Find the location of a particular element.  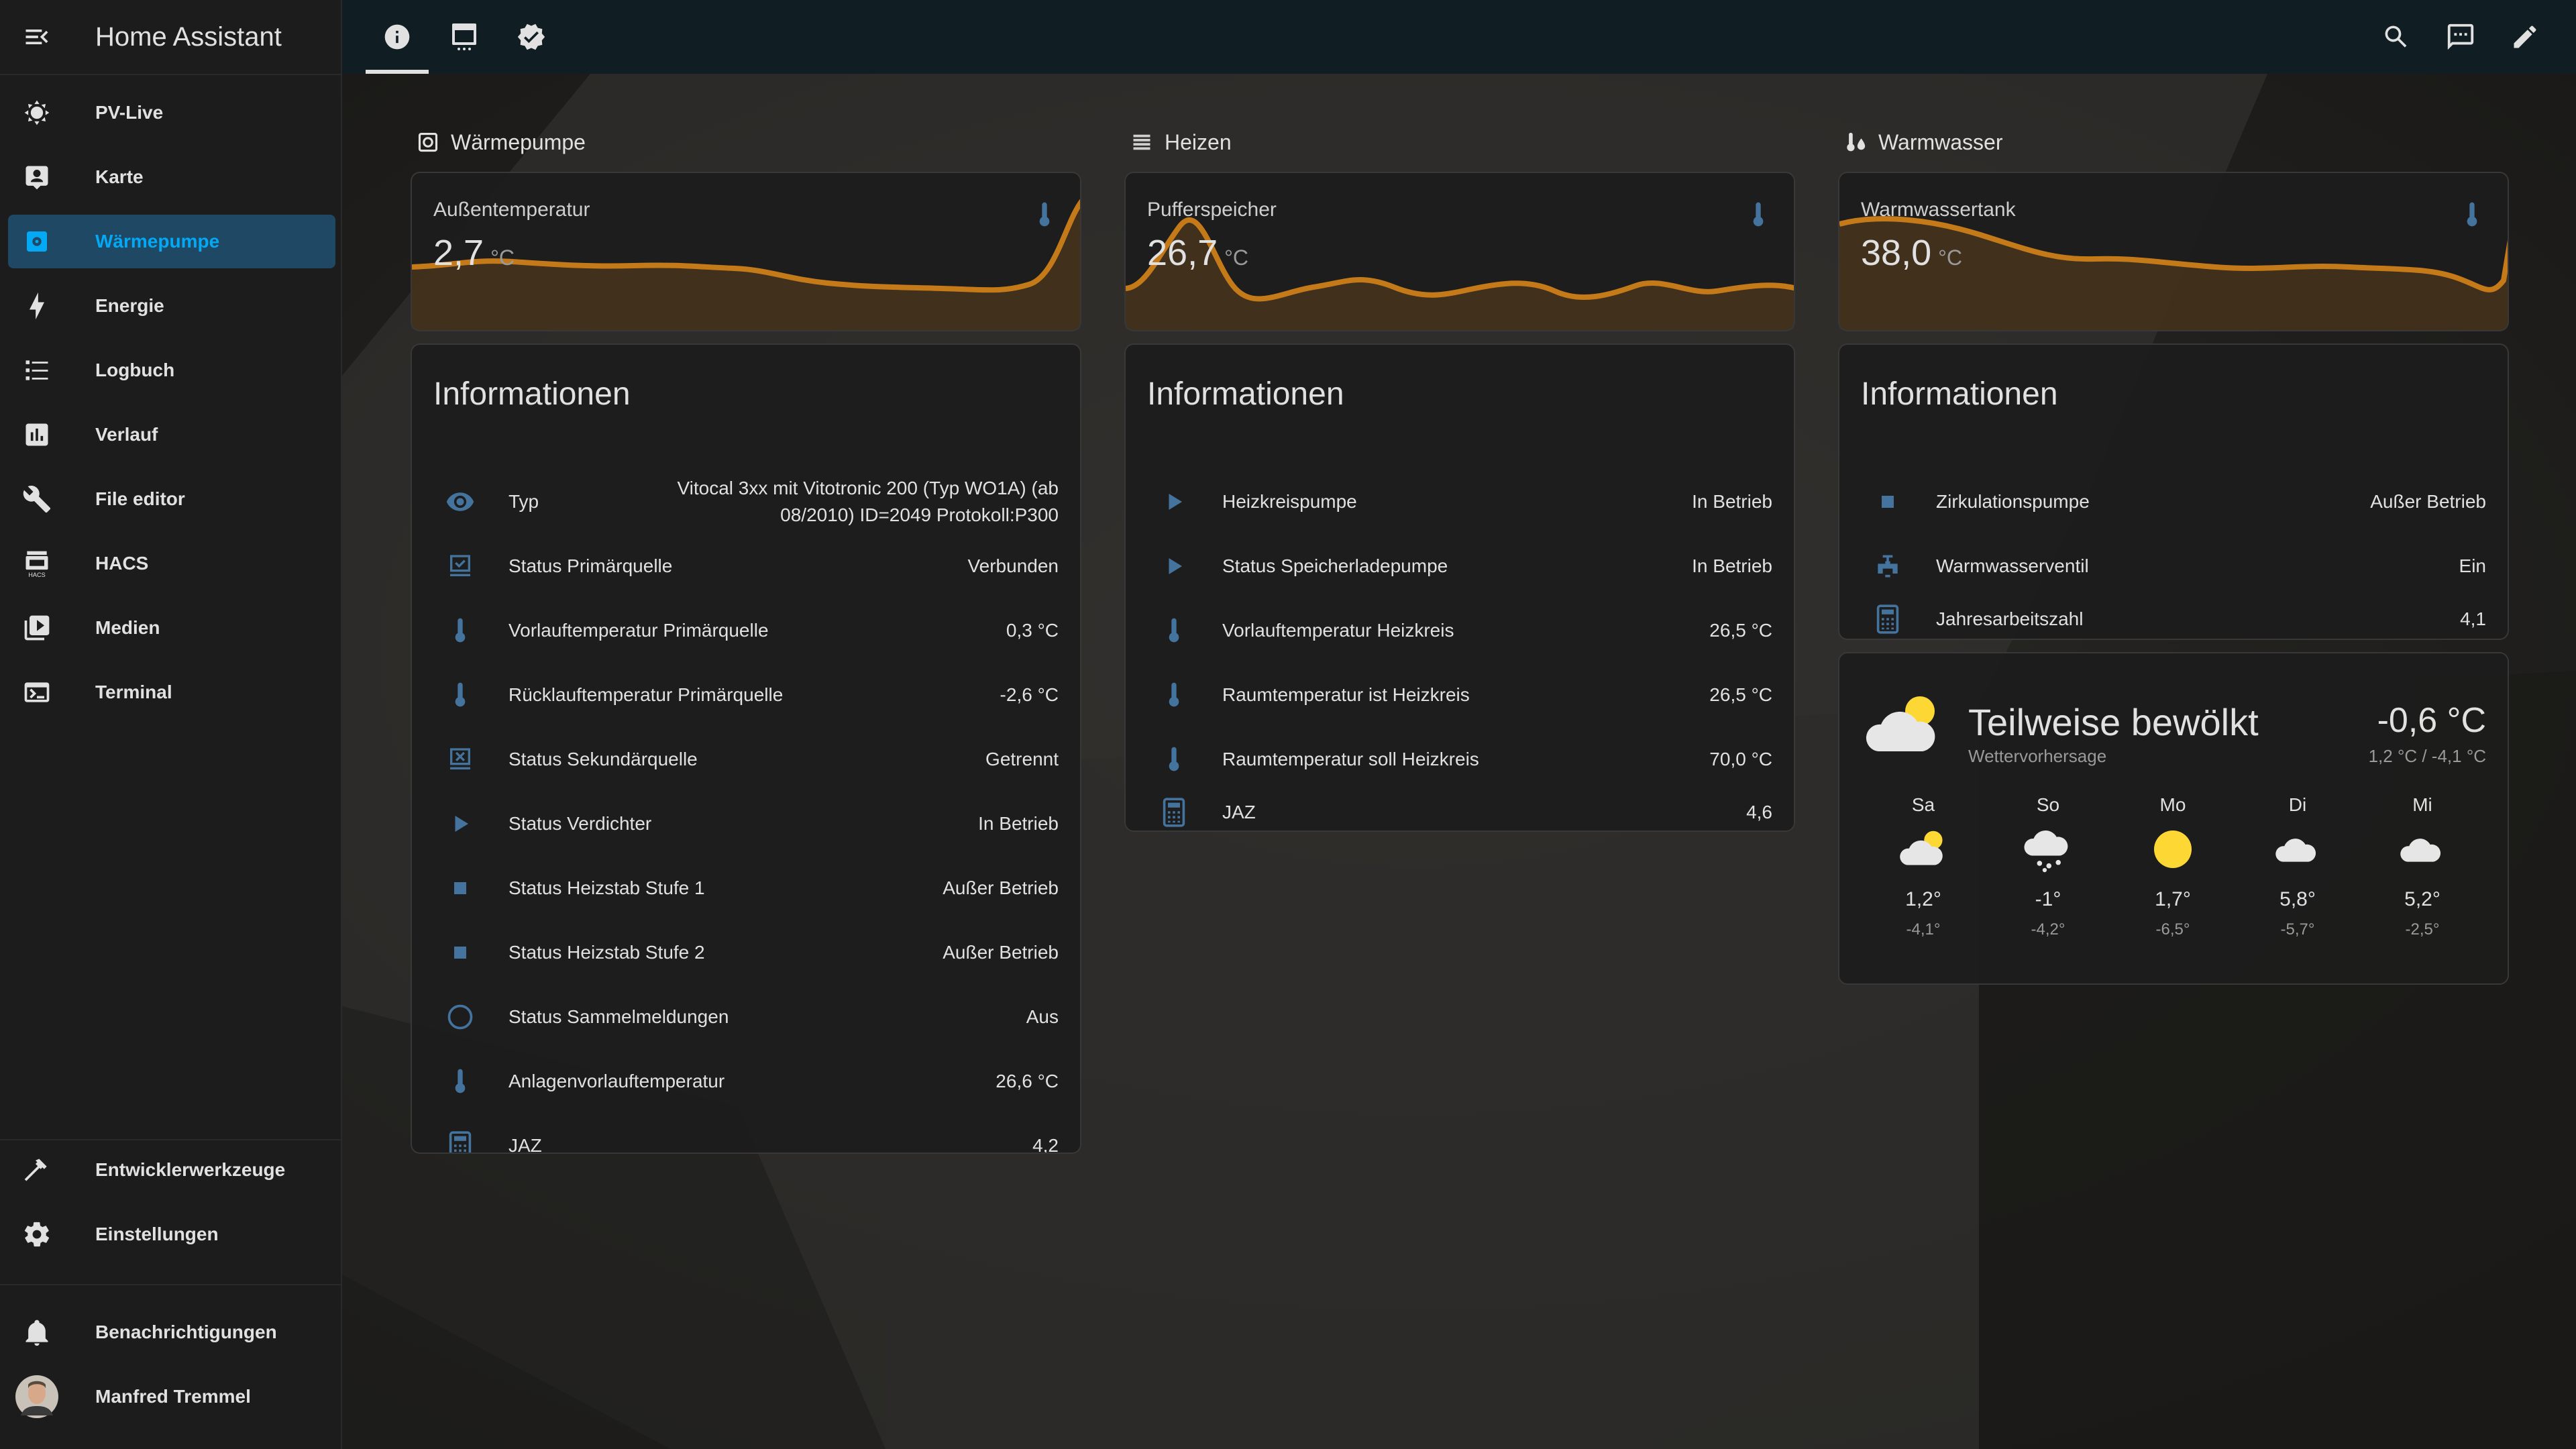

entity-row-jaz: JAZ 4,2 is located at coordinates (746, 1134).